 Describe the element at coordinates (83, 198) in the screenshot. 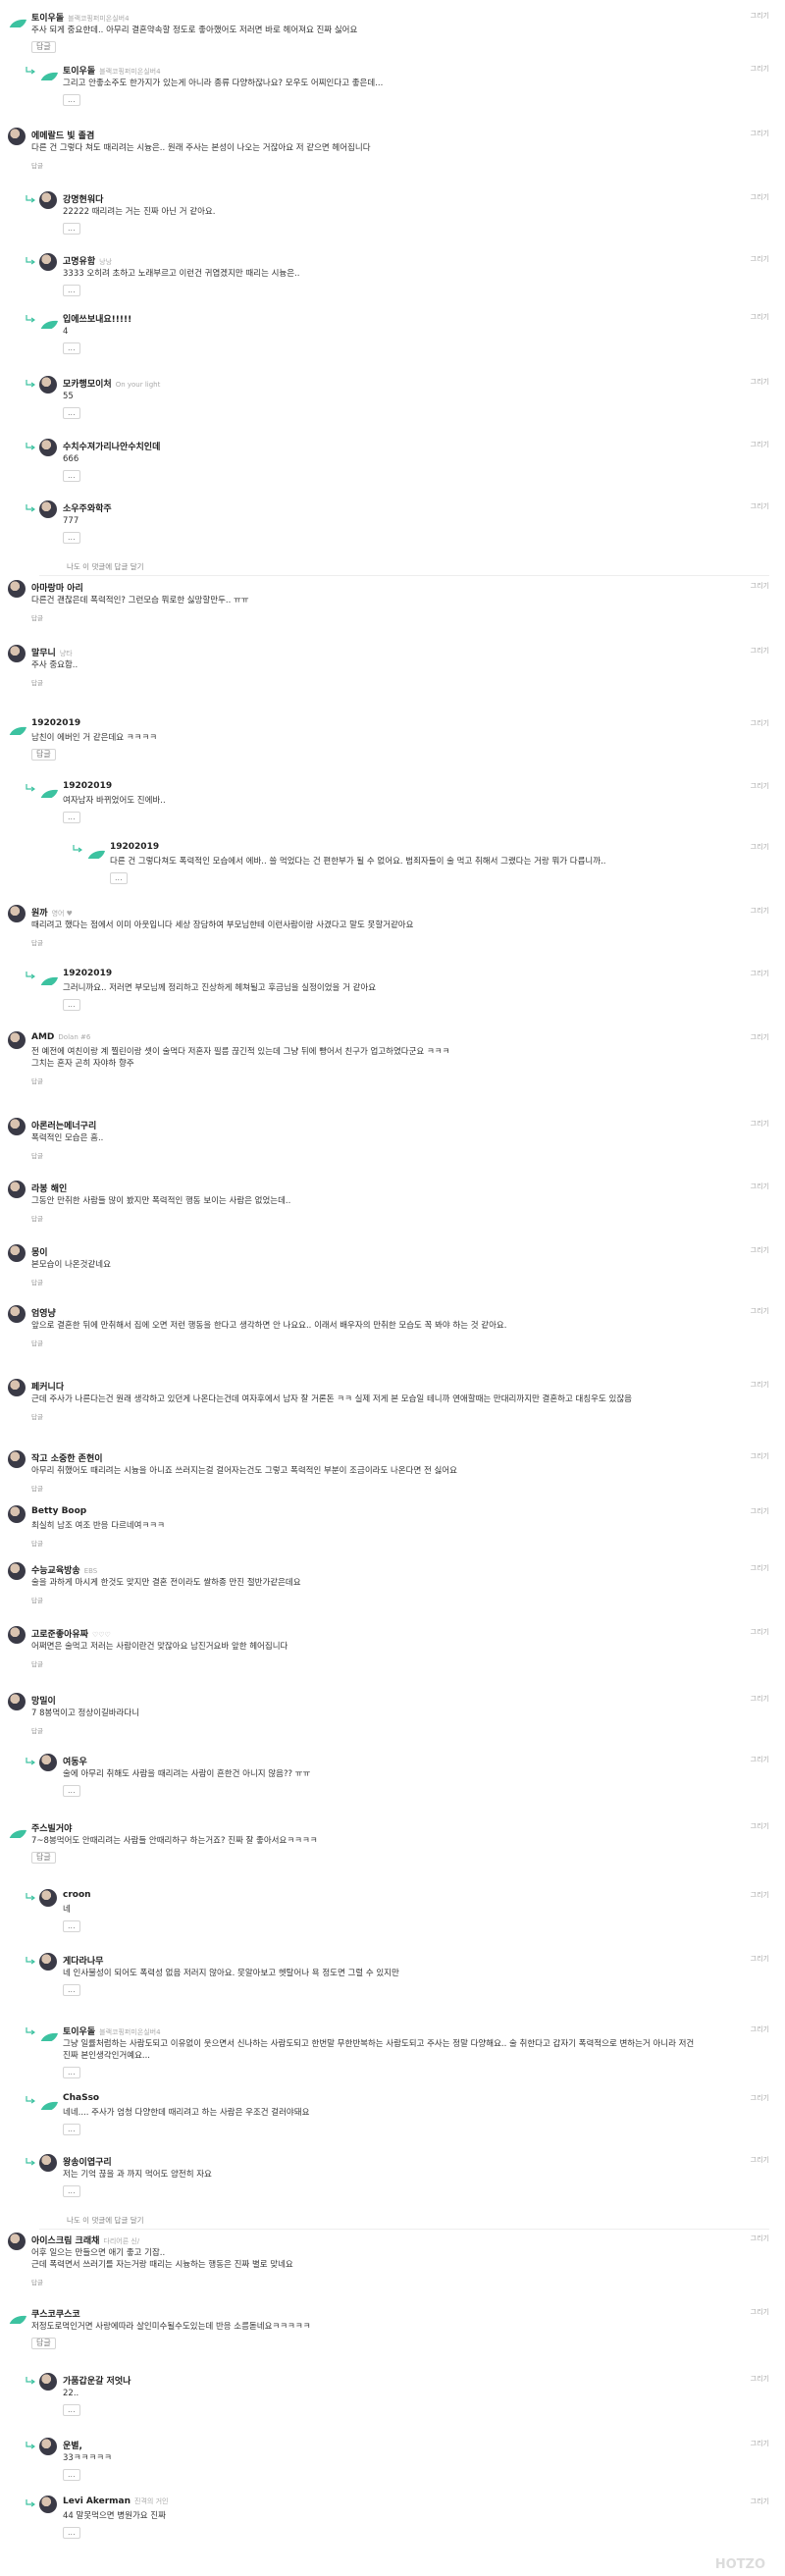

I see `comment-author: 강명현워다` at that location.